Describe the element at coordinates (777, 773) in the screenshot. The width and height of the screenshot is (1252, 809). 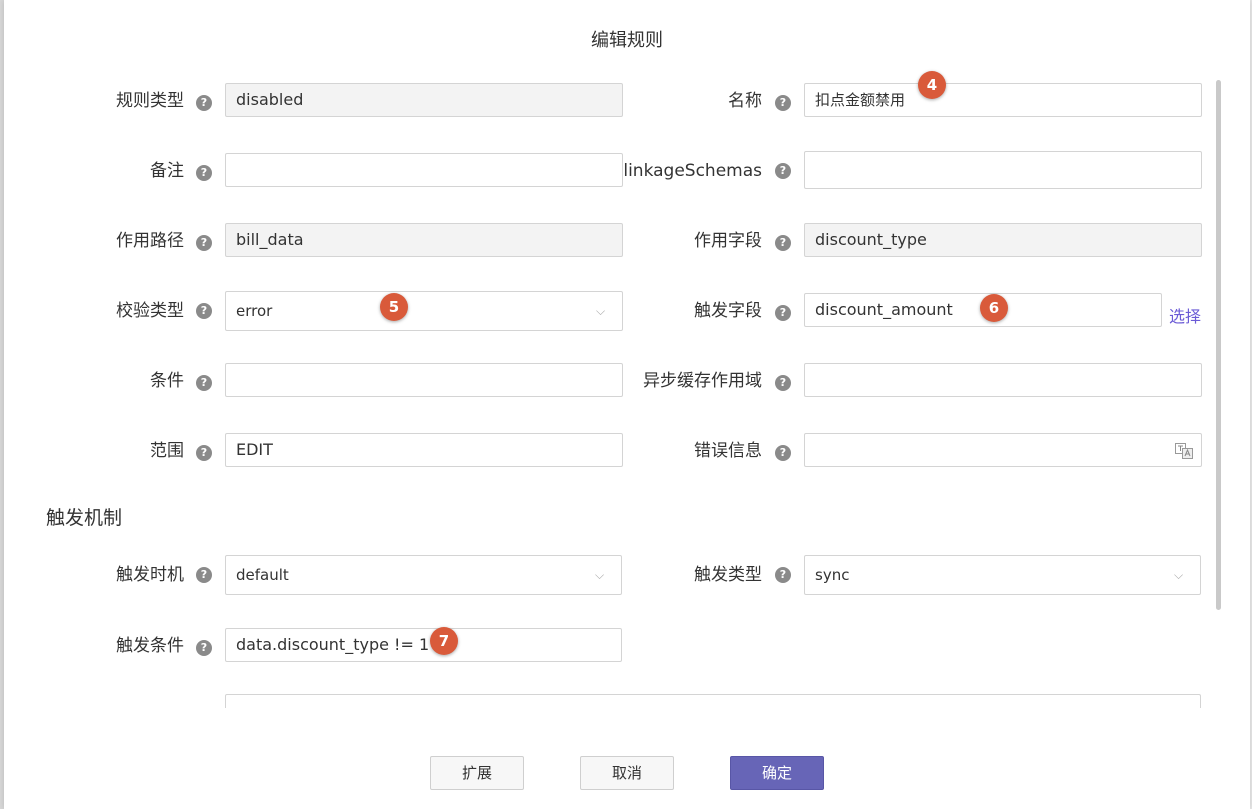
I see `confirm-button: 确定` at that location.